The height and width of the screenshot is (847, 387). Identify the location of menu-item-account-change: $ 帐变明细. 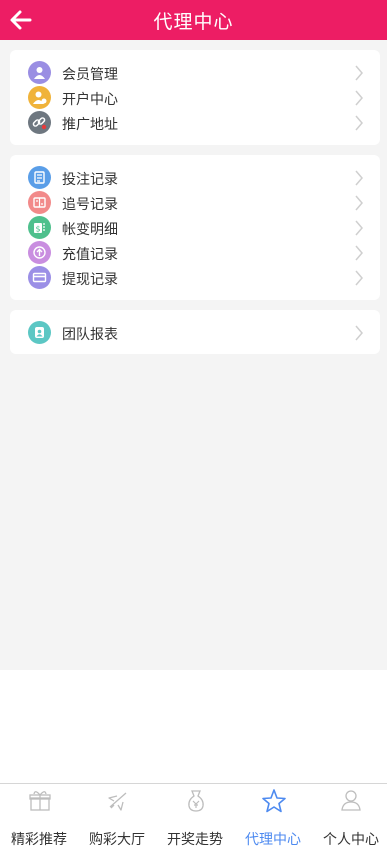
(195, 227).